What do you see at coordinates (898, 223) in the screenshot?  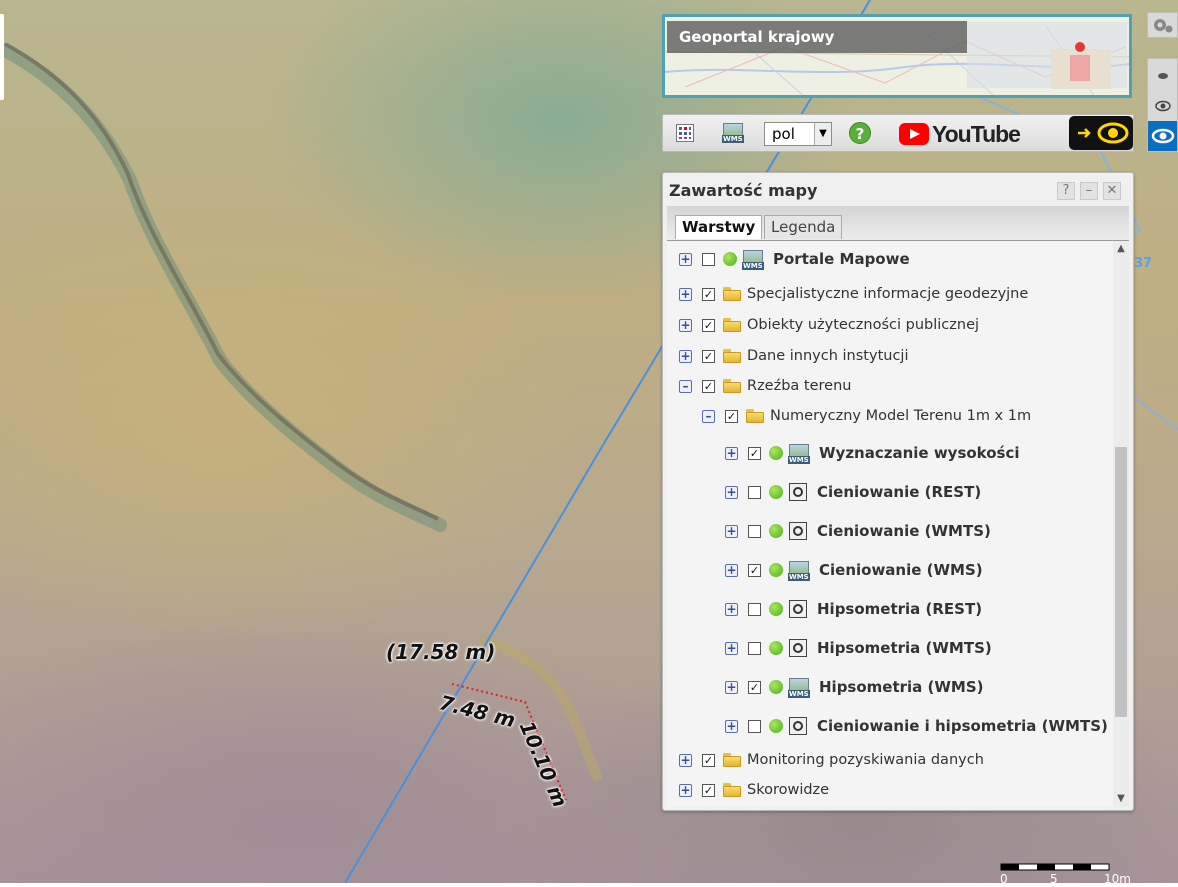 I see `panel-tabs: Warstwy Legenda` at bounding box center [898, 223].